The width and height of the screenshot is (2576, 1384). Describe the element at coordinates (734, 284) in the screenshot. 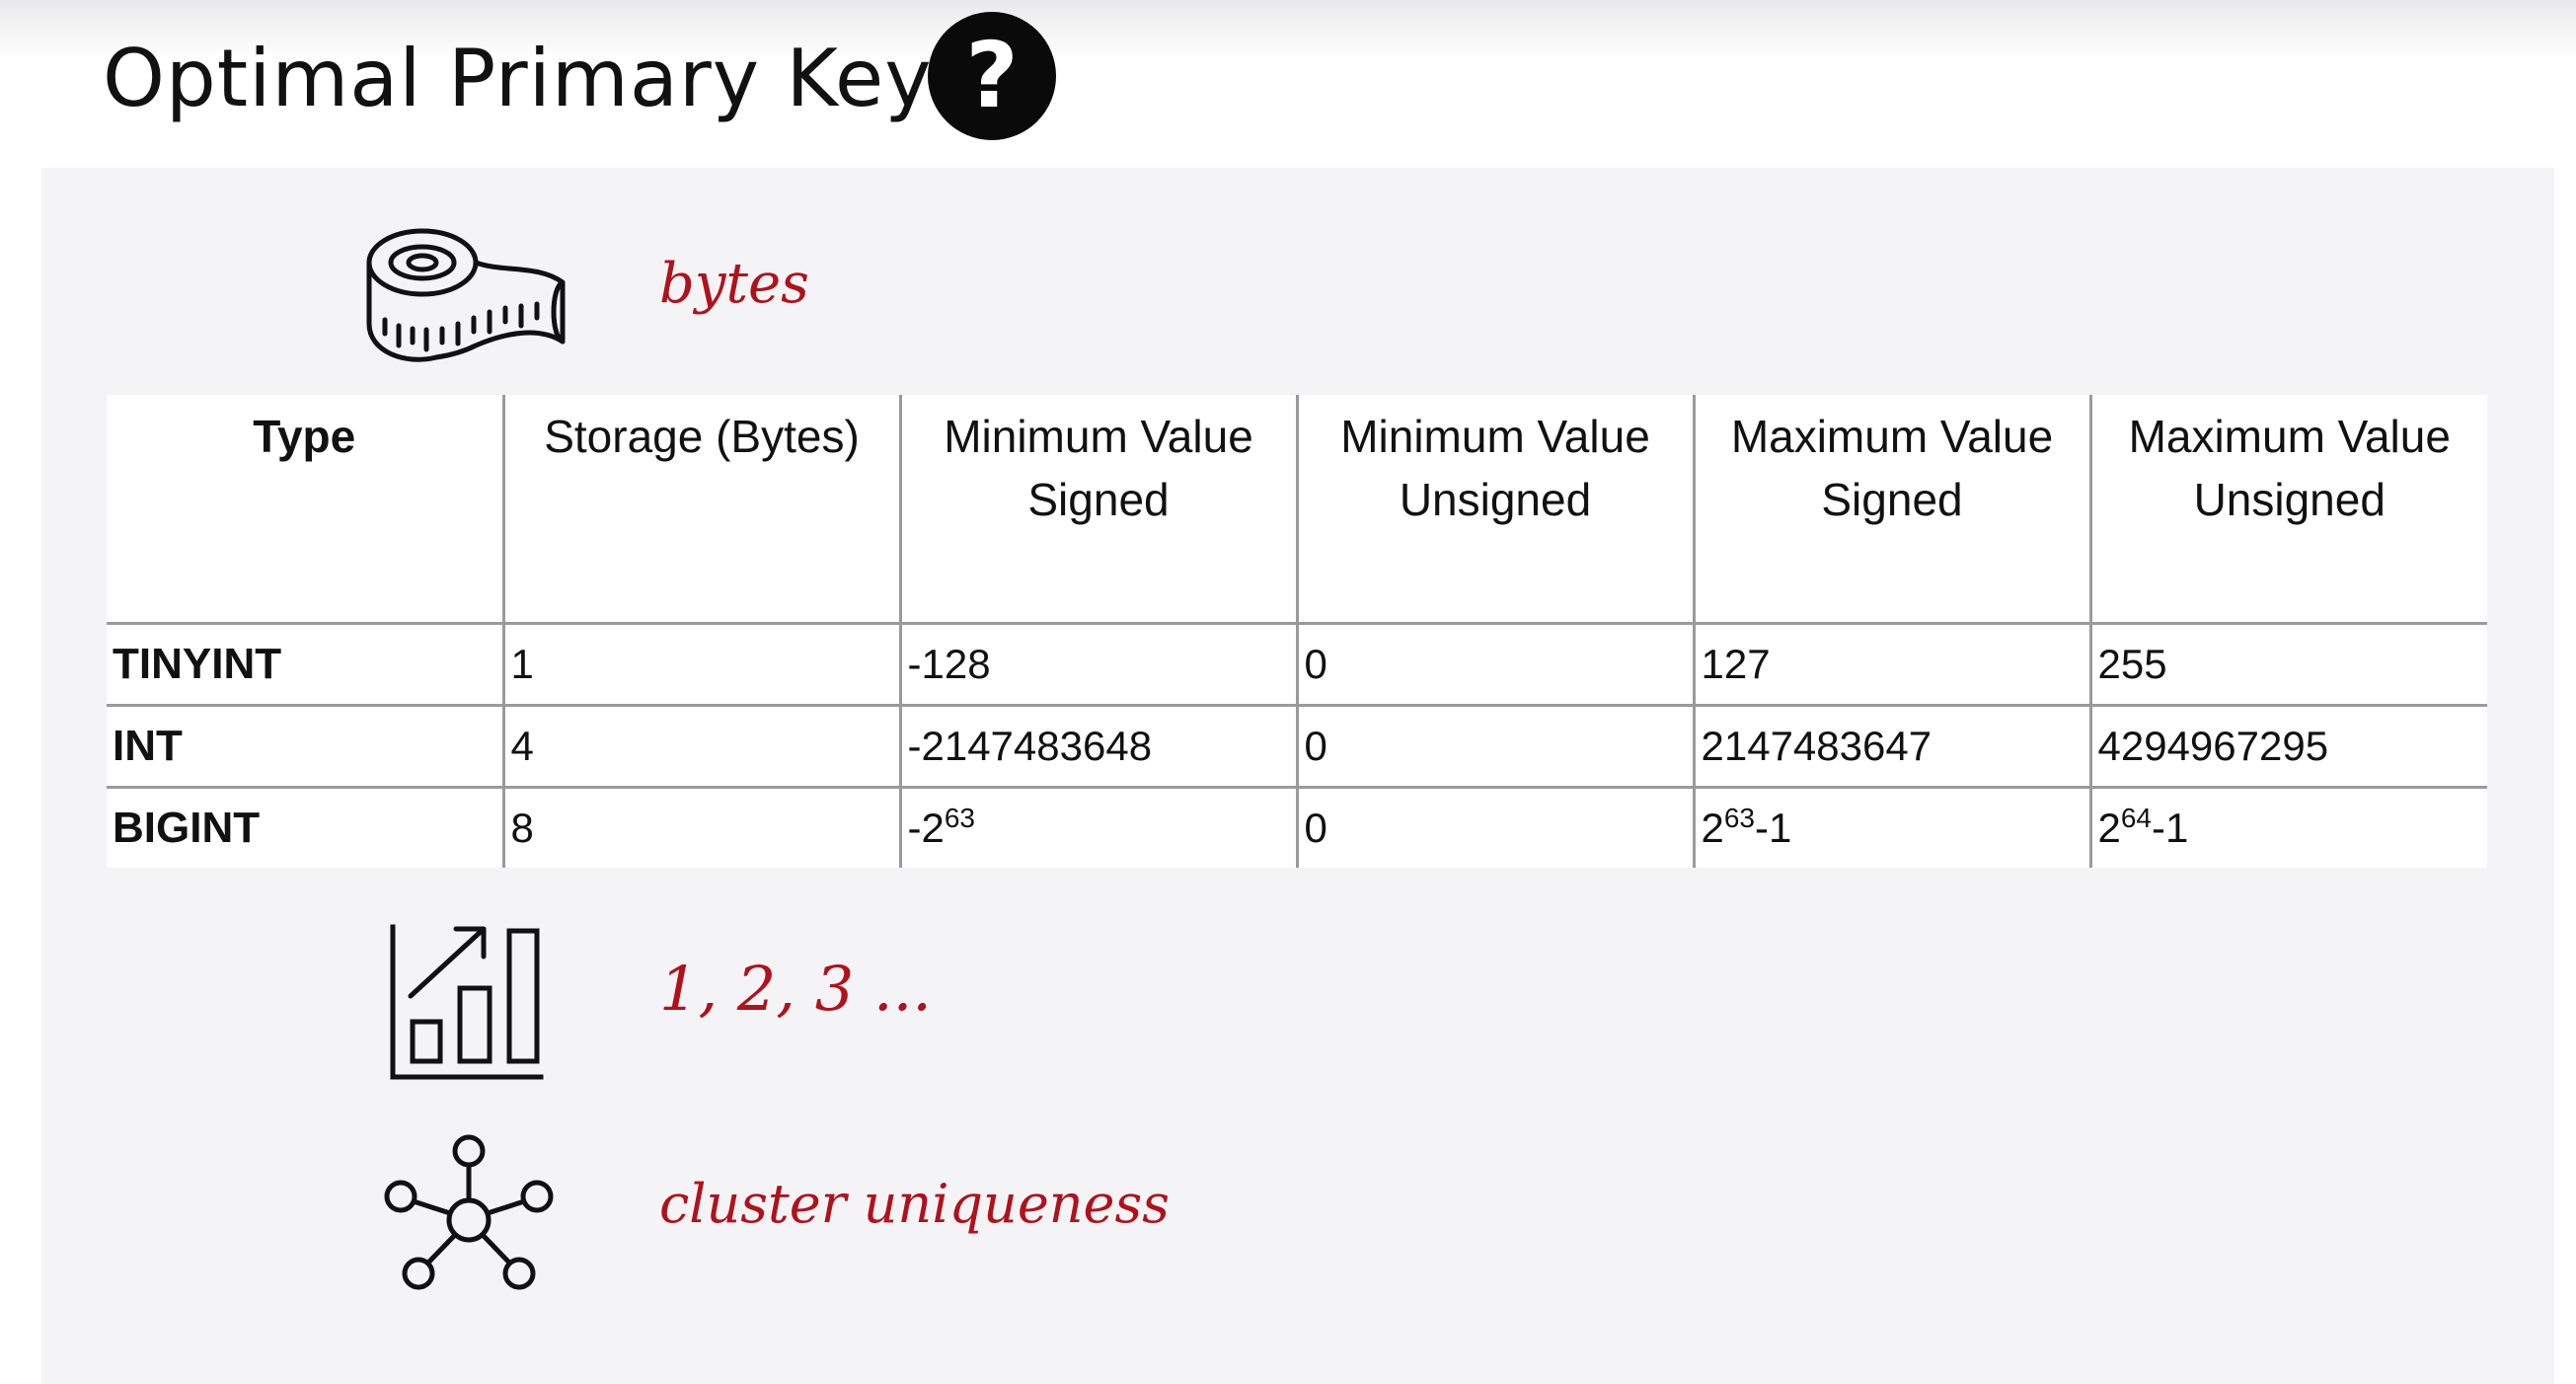

I see `bytes-annotation: bytes` at that location.